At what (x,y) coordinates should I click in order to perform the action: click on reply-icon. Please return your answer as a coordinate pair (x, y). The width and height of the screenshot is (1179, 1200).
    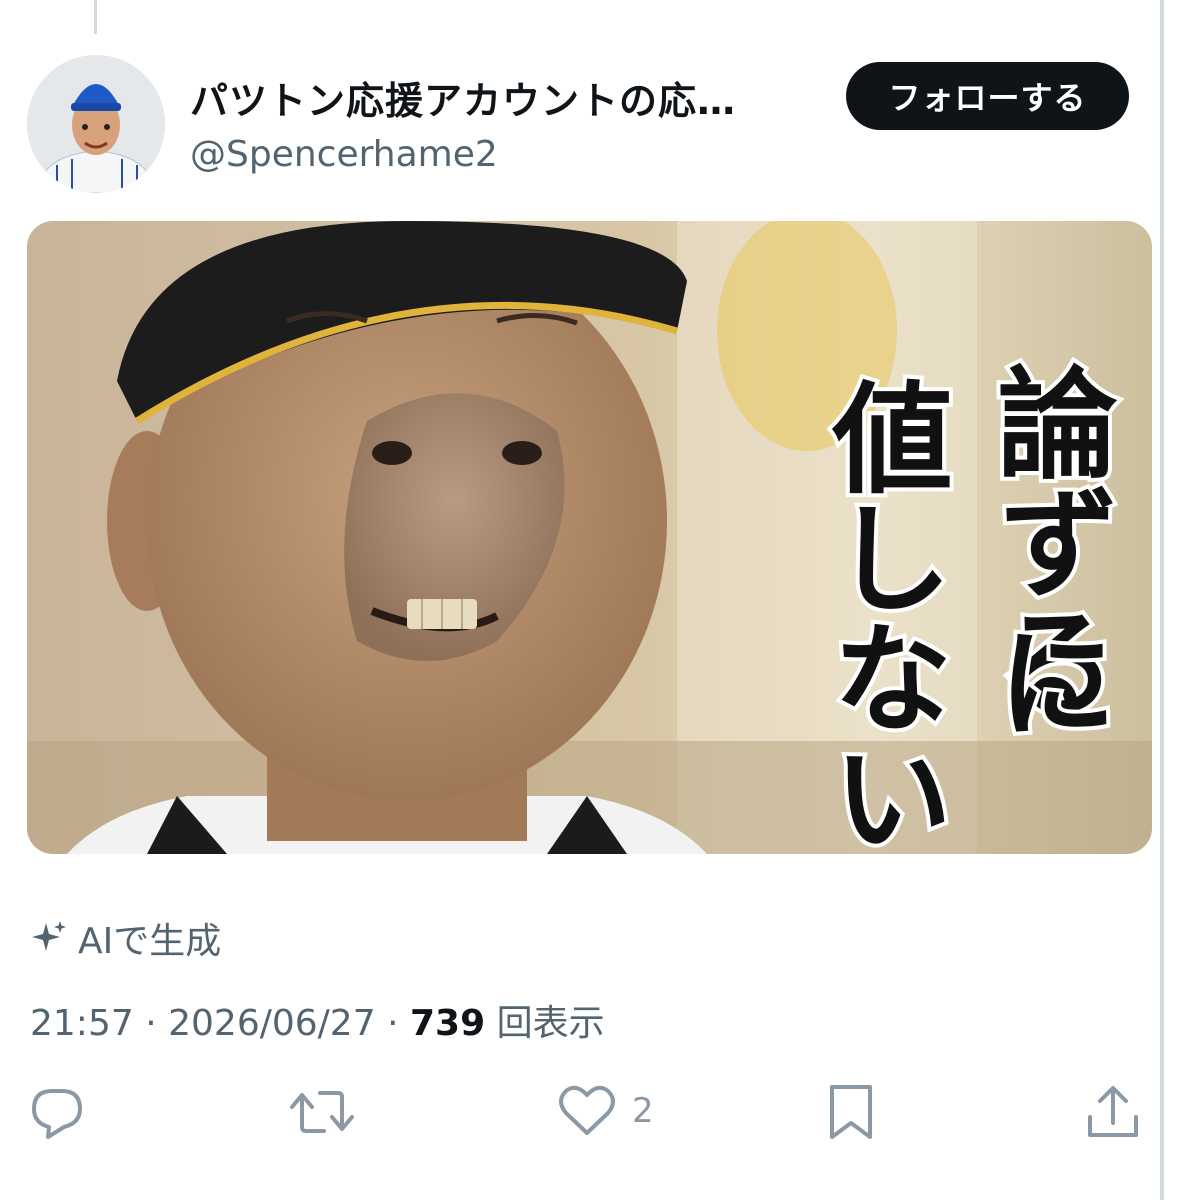
    Looking at the image, I should click on (57, 1114).